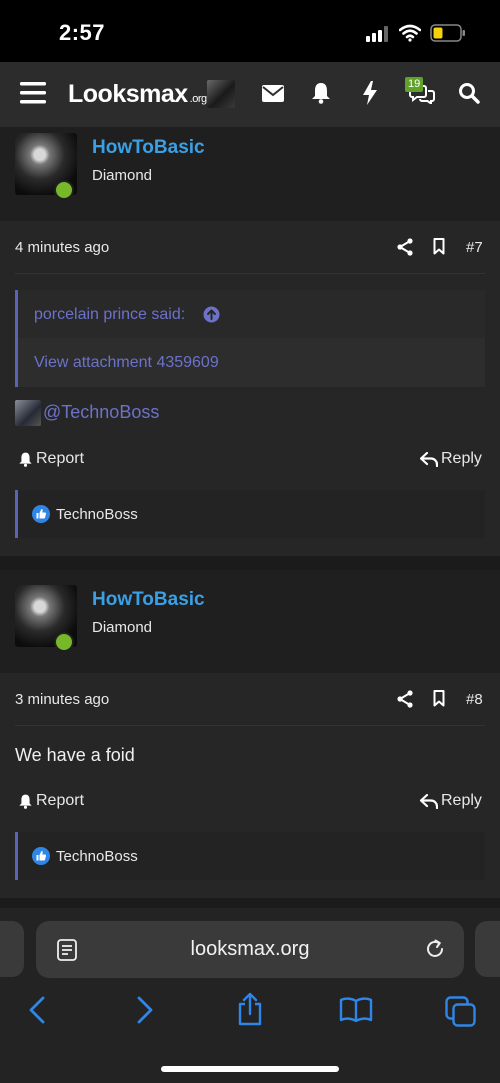 The height and width of the screenshot is (1083, 500). Describe the element at coordinates (487, 949) in the screenshot. I see `next-tab-preview` at that location.